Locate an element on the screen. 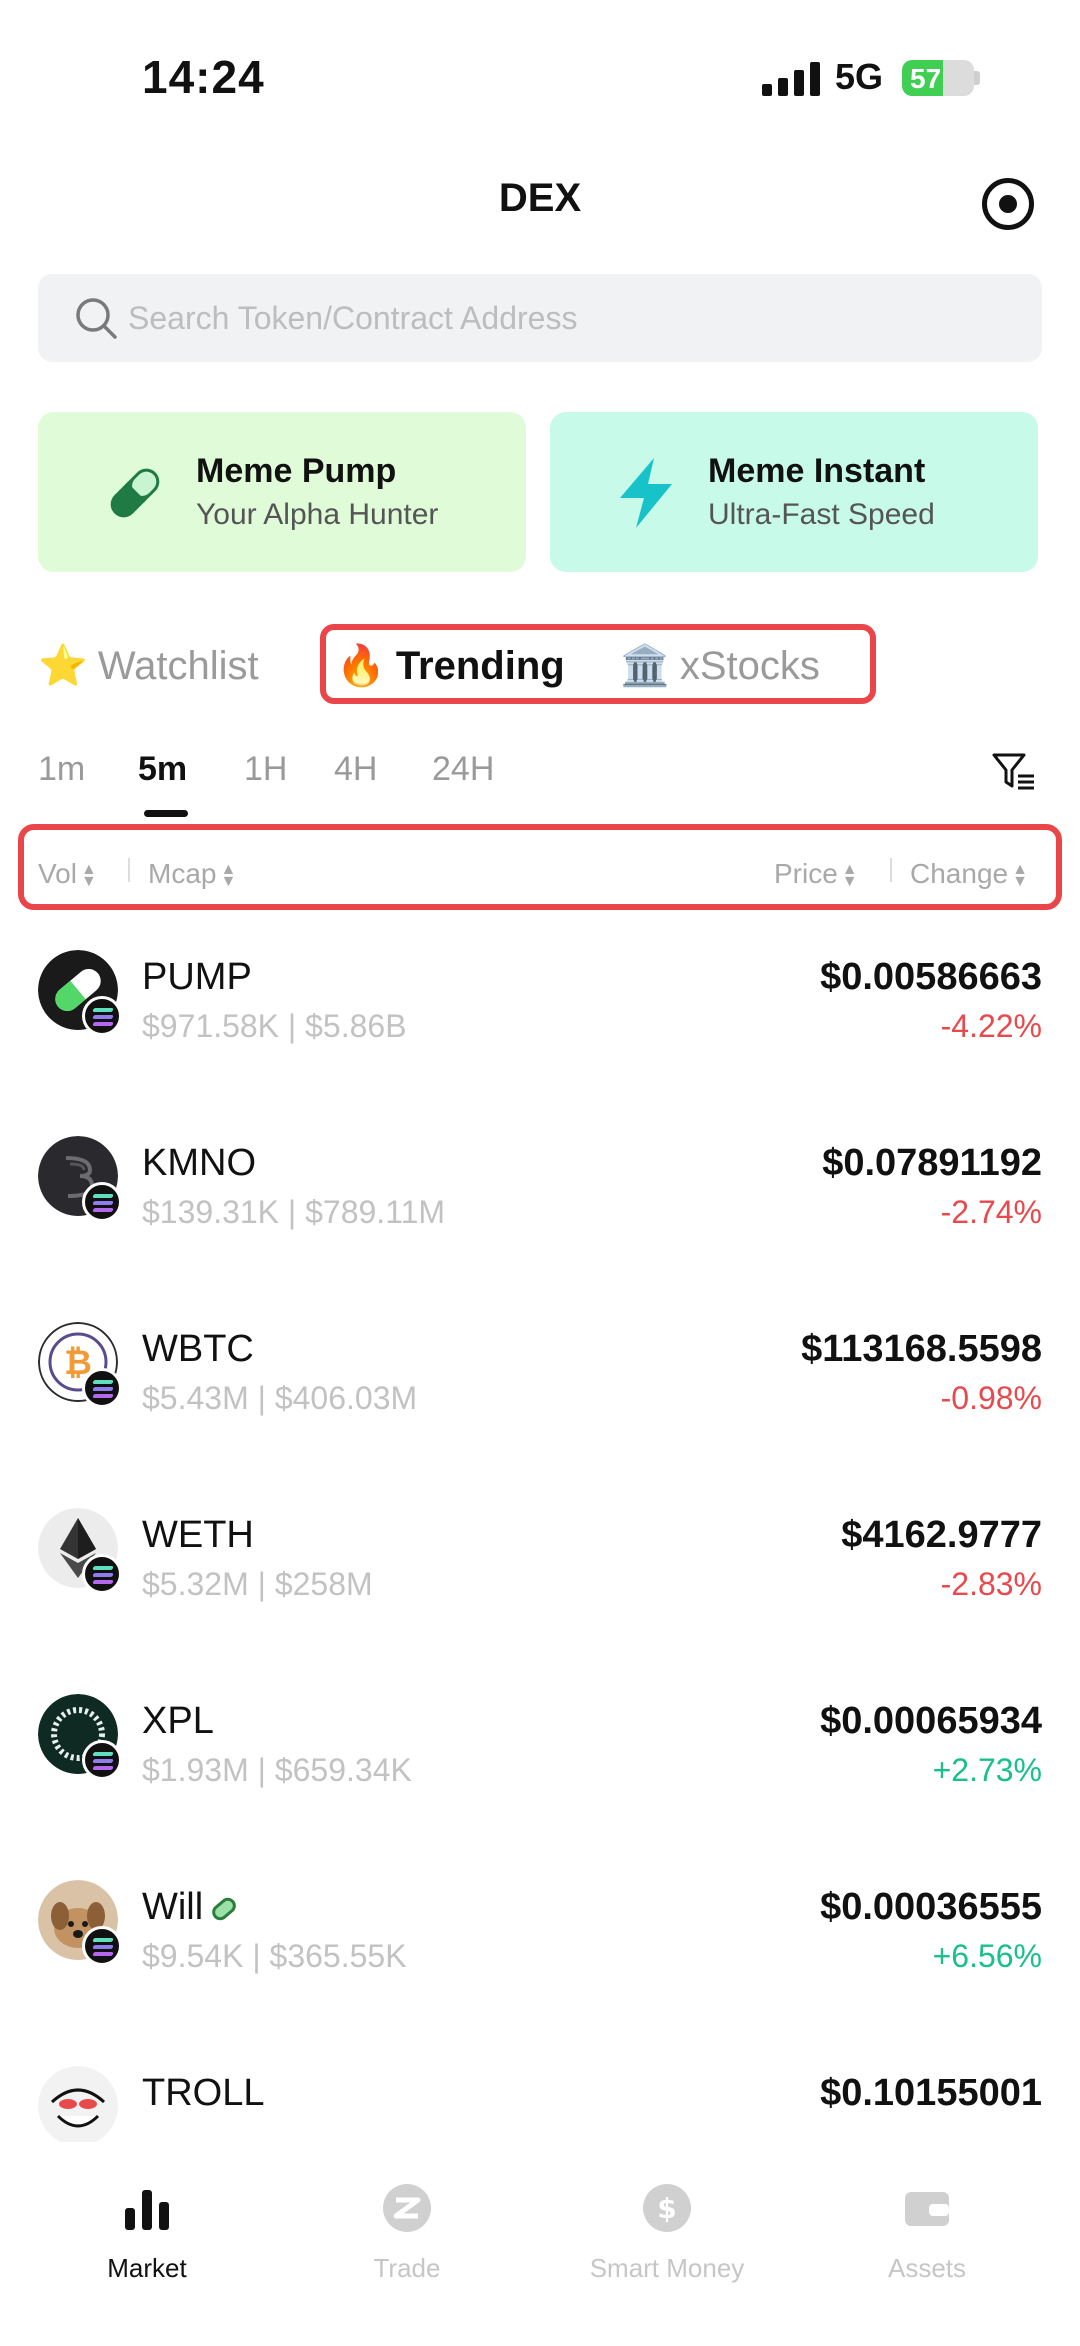  nav-market: Market is located at coordinates (147, 2233).